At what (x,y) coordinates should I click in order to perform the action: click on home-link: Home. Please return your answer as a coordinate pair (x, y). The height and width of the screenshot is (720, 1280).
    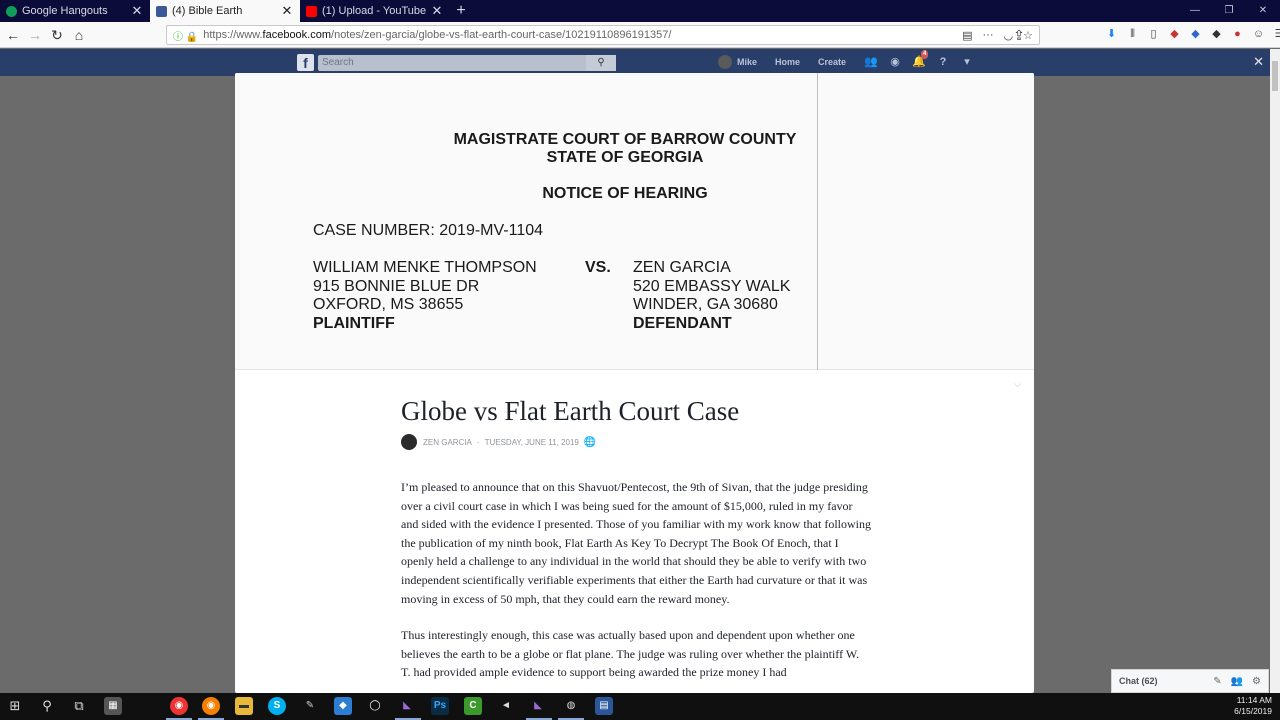
    Looking at the image, I should click on (787, 62).